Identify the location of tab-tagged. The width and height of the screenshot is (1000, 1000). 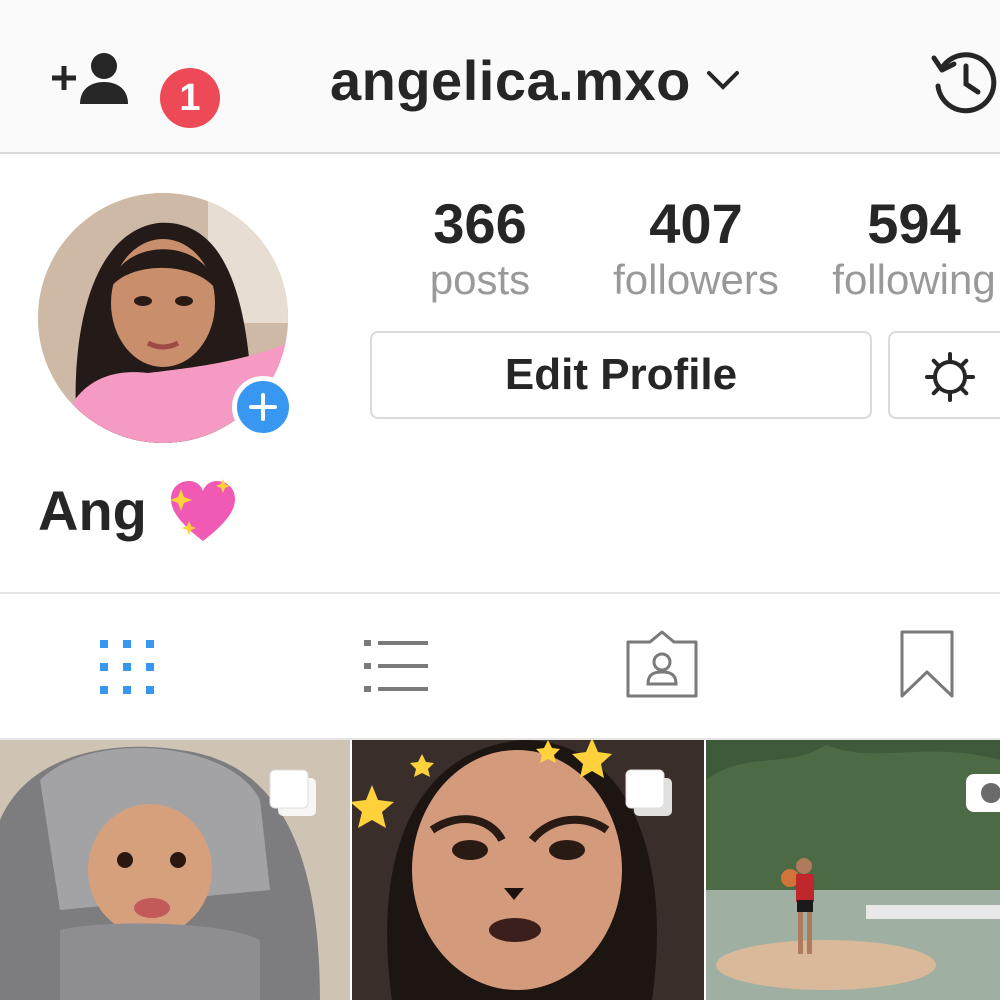
(662, 666).